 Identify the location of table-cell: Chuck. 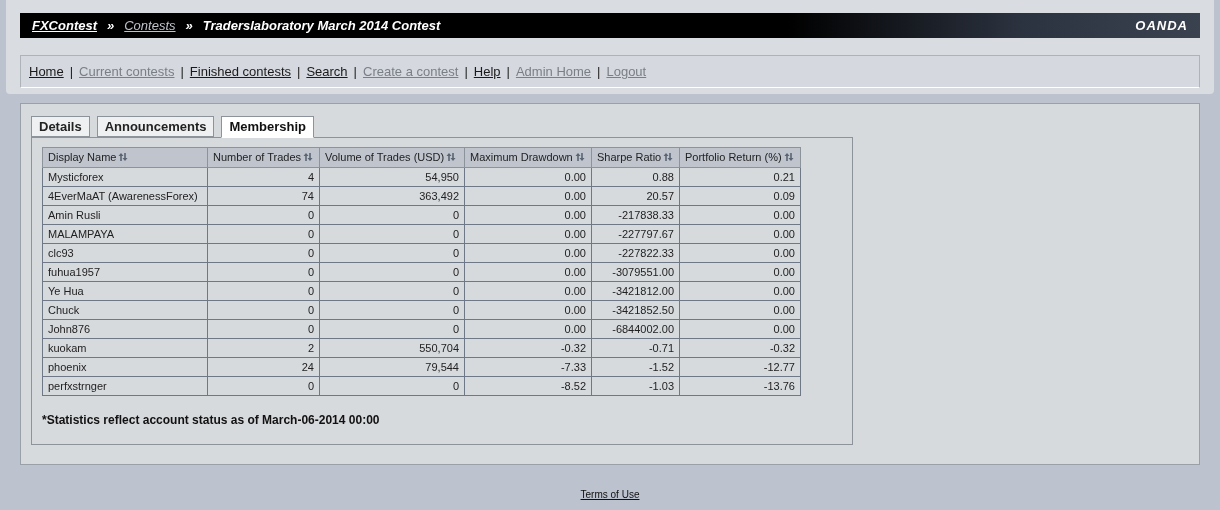
(125, 310).